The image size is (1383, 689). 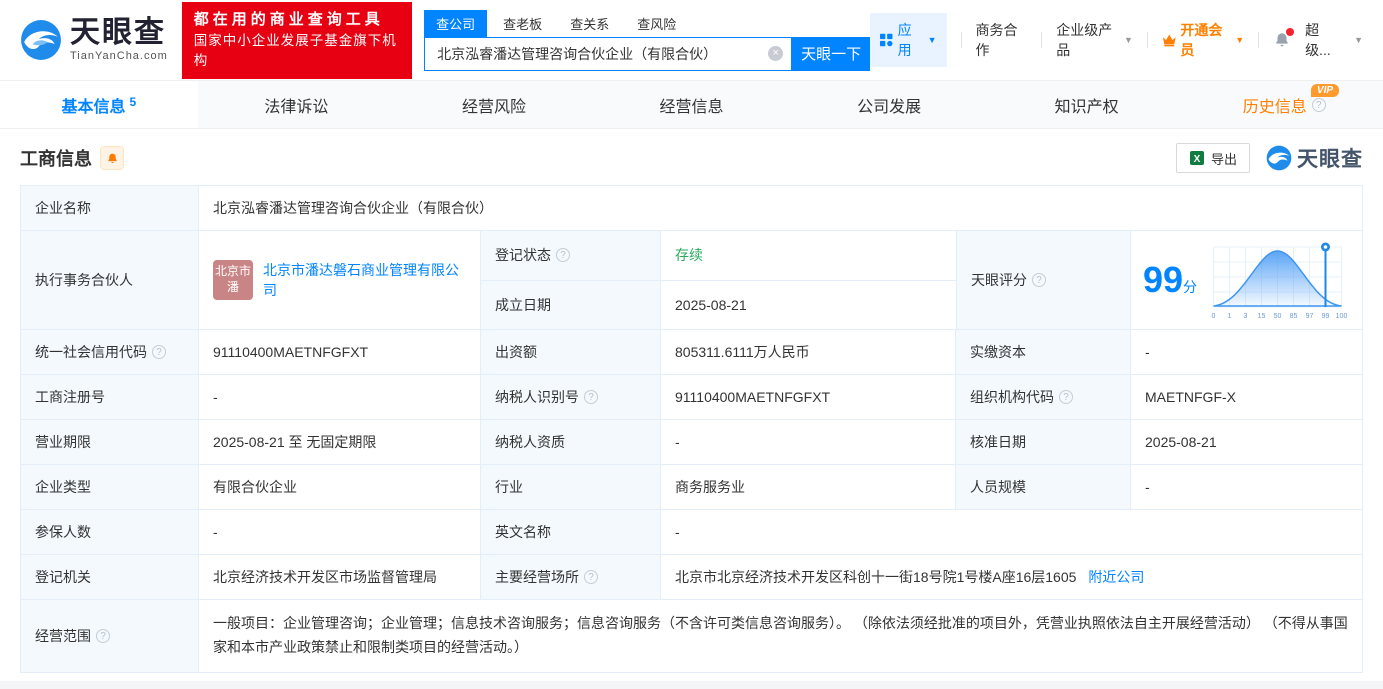 I want to click on tianyancha-logo: 天眼查 TianYanCha.com, so click(x=94, y=40).